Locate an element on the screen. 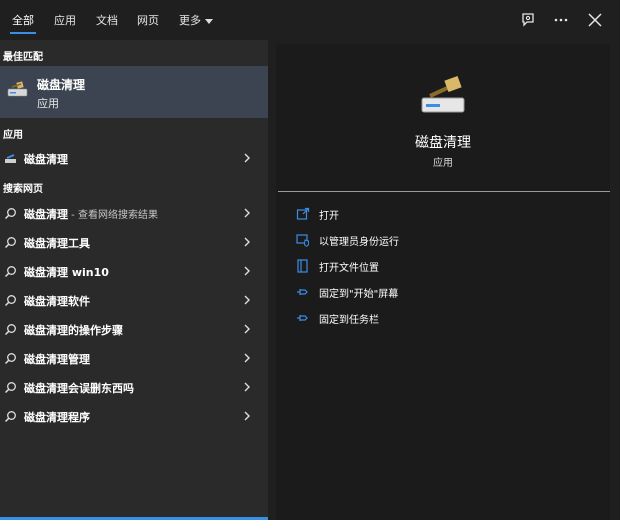 Image resolution: width=620 pixels, height=520 pixels. close-icon is located at coordinates (595, 20).